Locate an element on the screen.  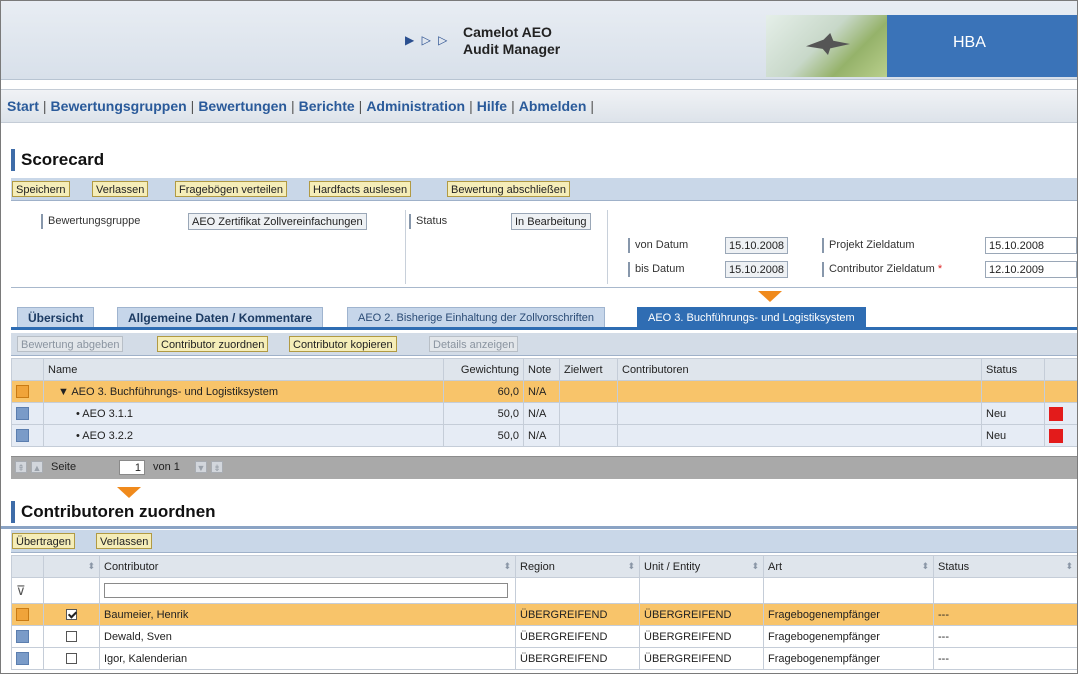
contributors-title: Contributoren zuordnen is located at coordinates (113, 512).